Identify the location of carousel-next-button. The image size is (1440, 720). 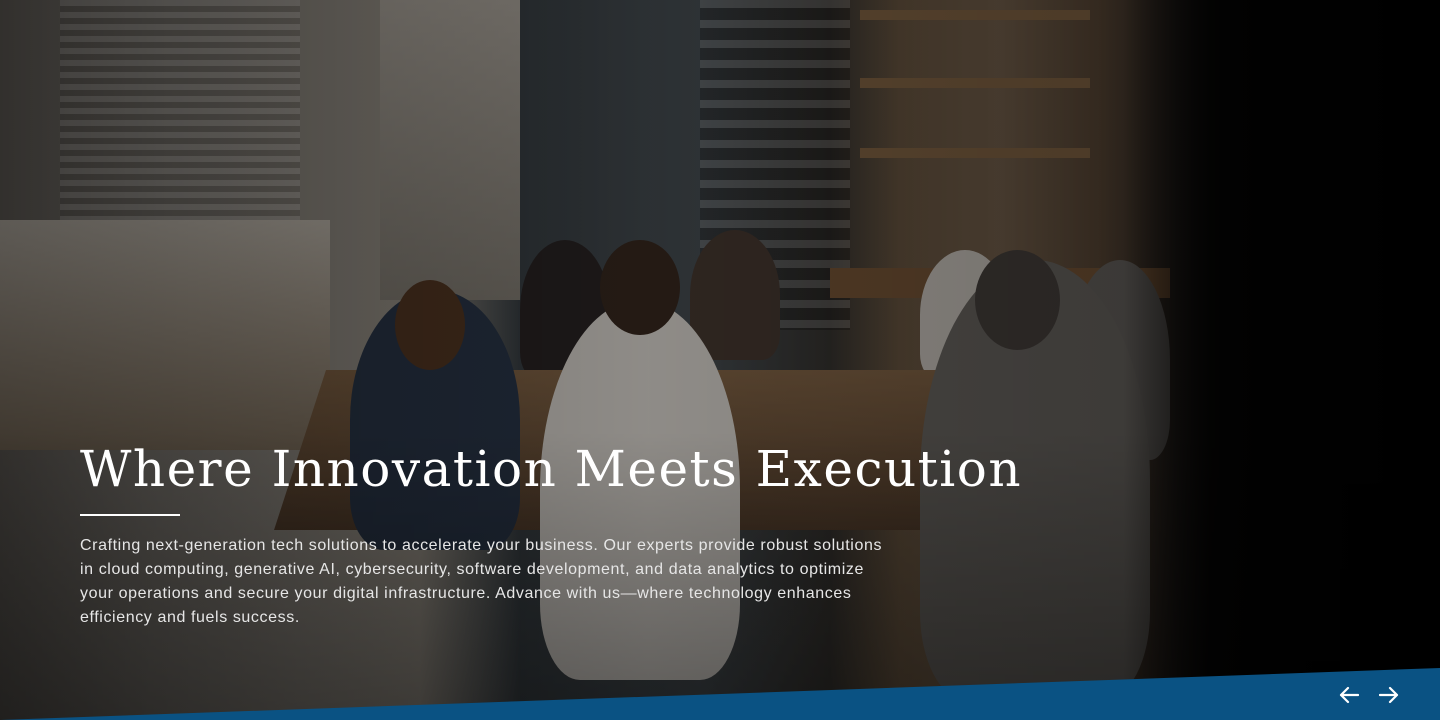
(1389, 695).